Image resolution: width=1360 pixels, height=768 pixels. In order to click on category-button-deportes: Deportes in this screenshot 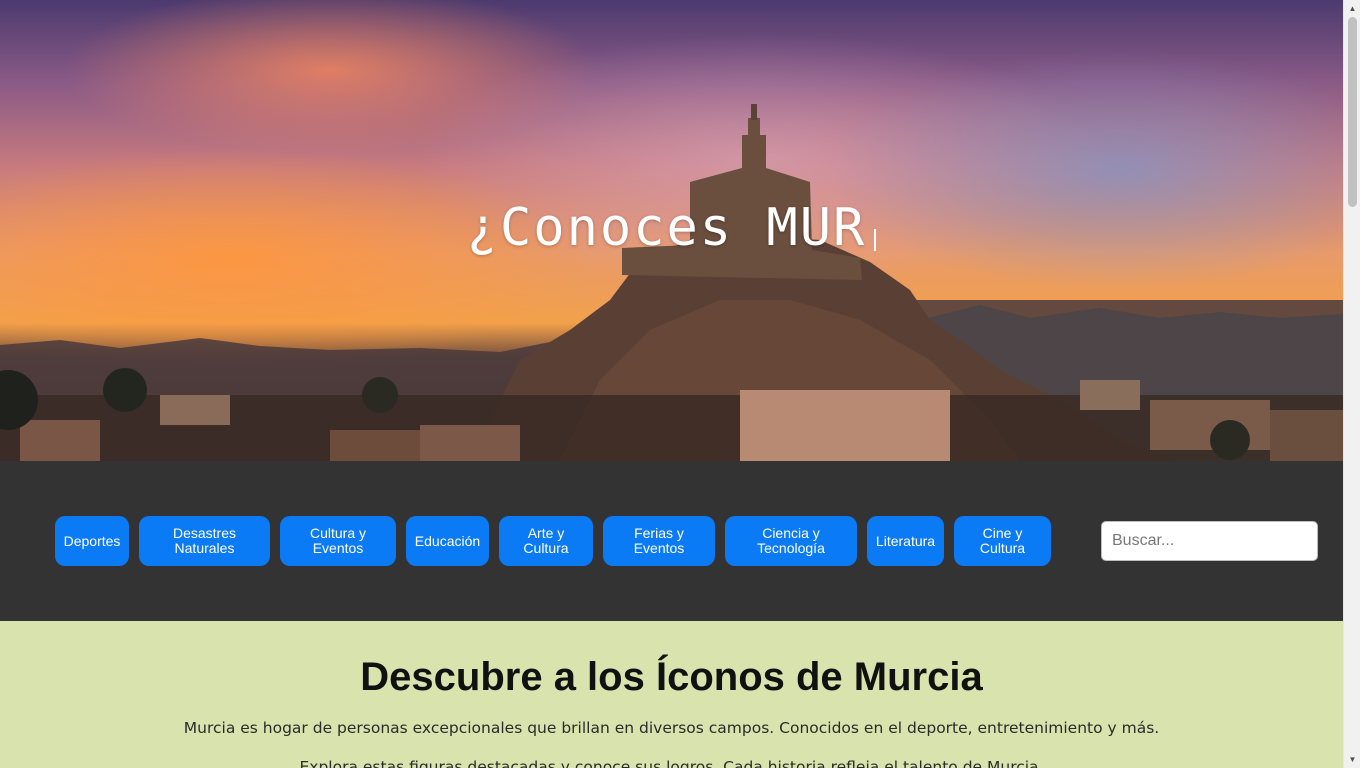, I will do `click(92, 541)`.